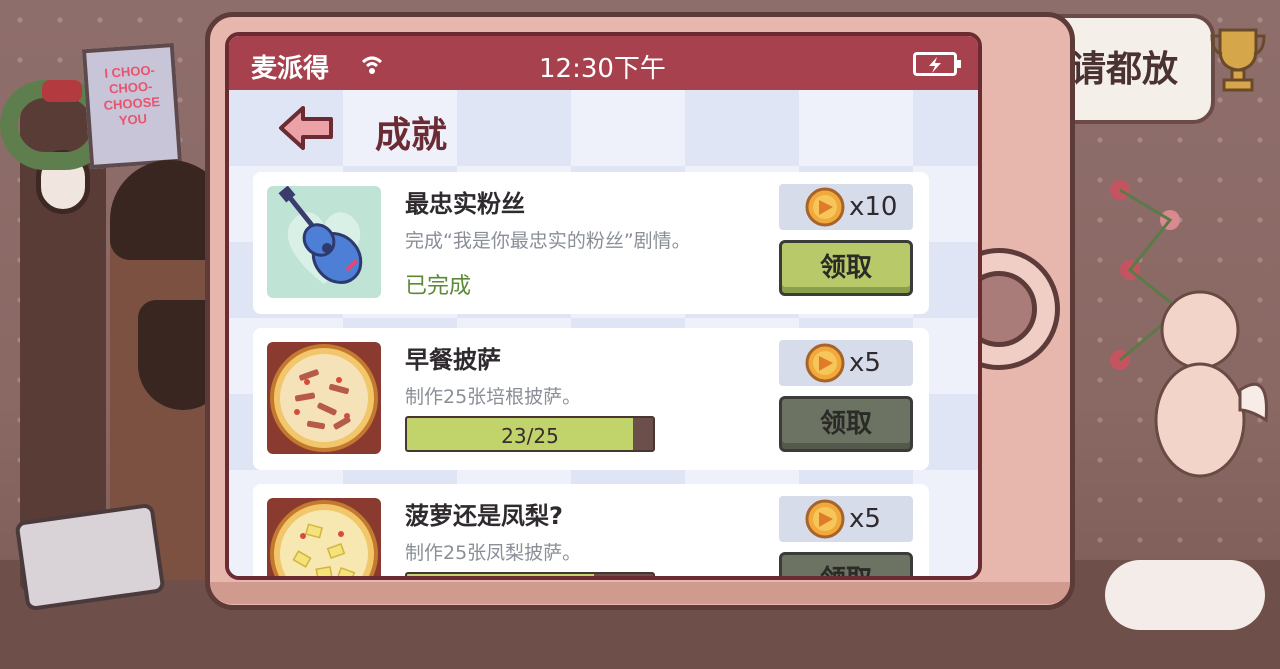  I want to click on panel-header: 成就, so click(603, 130).